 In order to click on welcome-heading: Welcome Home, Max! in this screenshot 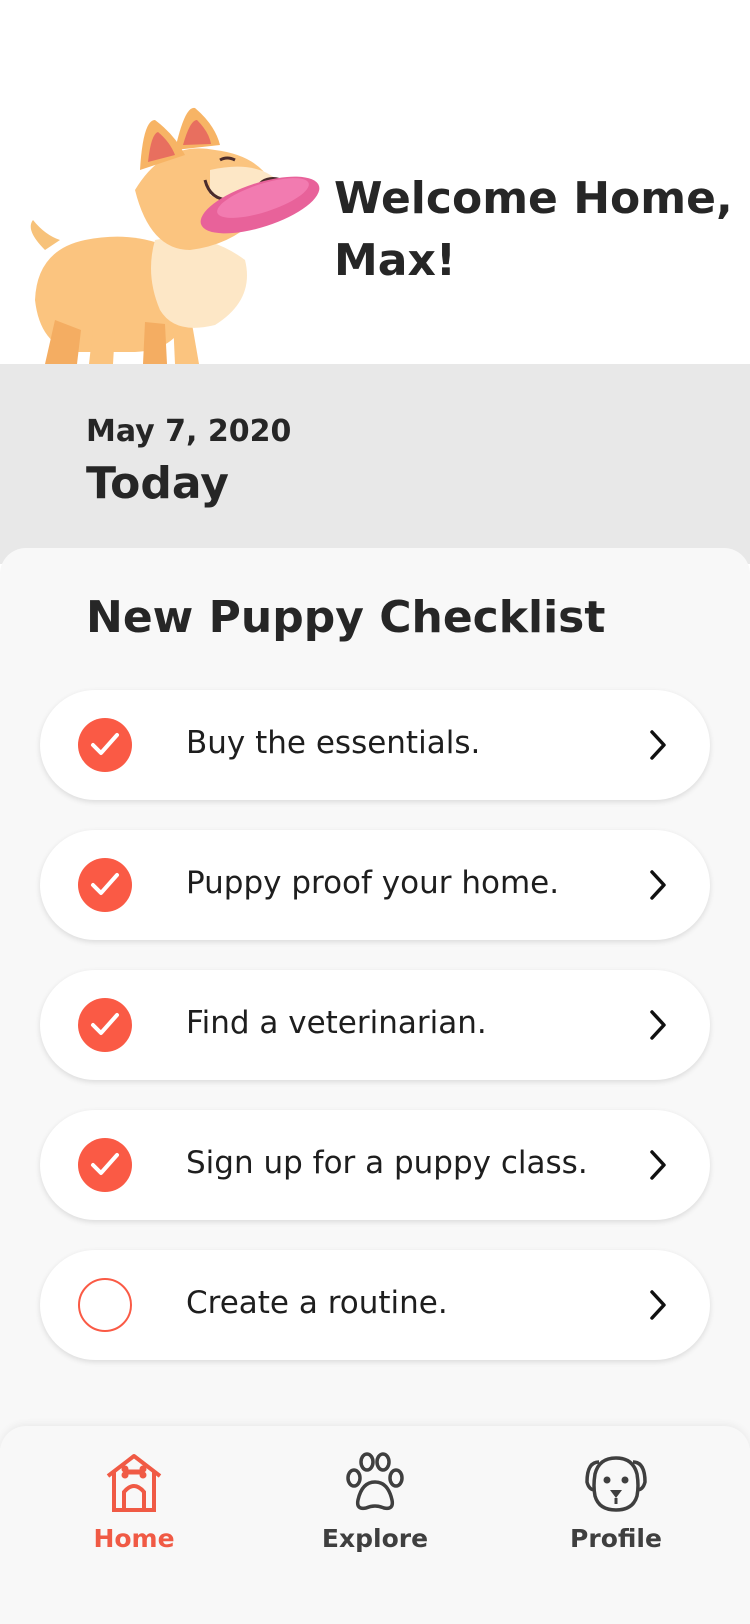, I will do `click(533, 229)`.